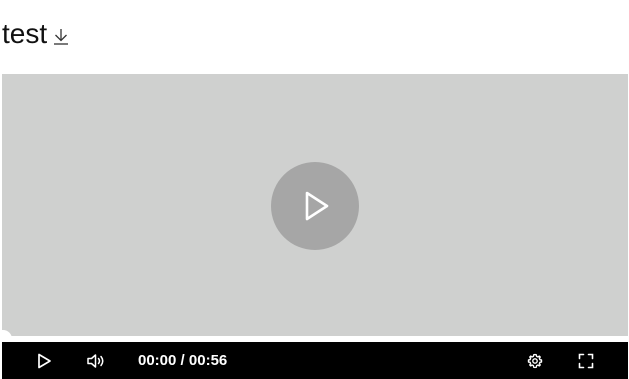 This screenshot has width=629, height=379. Describe the element at coordinates (157, 360) in the screenshot. I see `current-time: 00:00` at that location.